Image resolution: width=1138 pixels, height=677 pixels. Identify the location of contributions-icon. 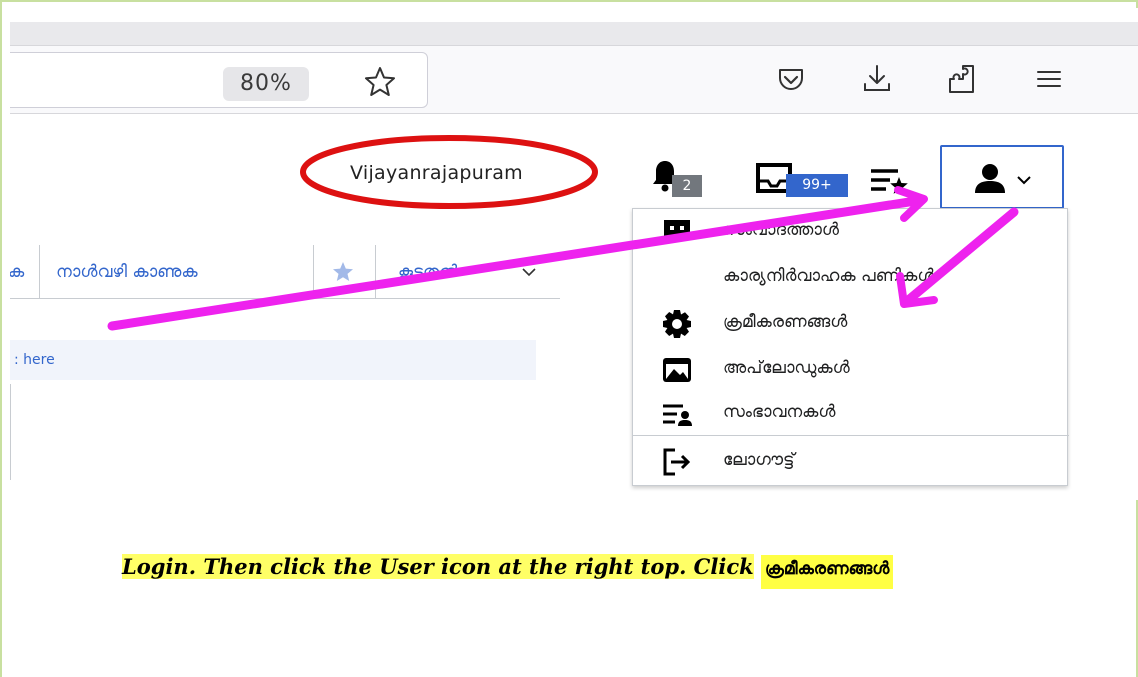
(677, 415).